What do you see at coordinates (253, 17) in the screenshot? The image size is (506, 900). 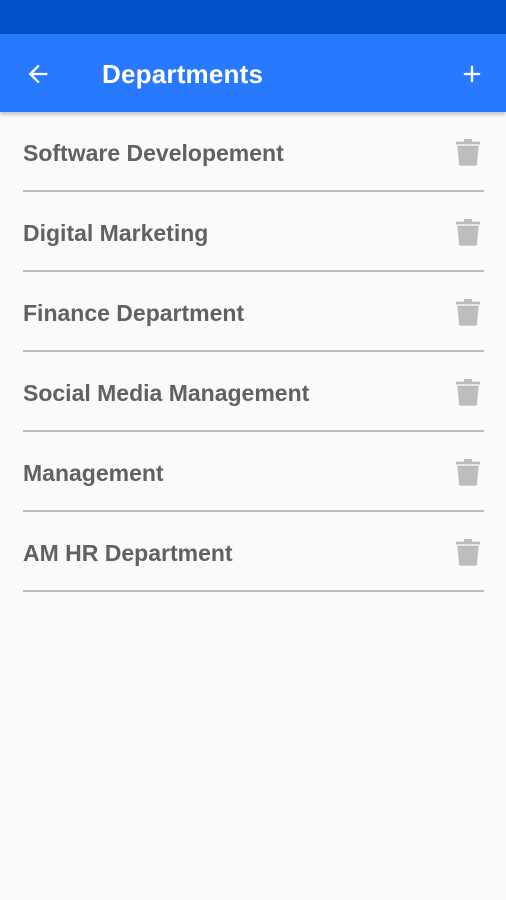 I see `status-bar` at bounding box center [253, 17].